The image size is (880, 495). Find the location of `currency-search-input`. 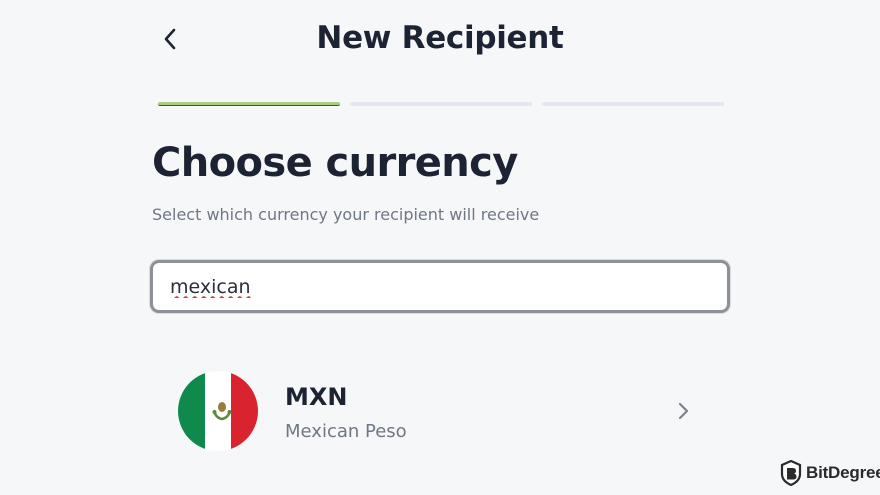

currency-search-input is located at coordinates (440, 286).